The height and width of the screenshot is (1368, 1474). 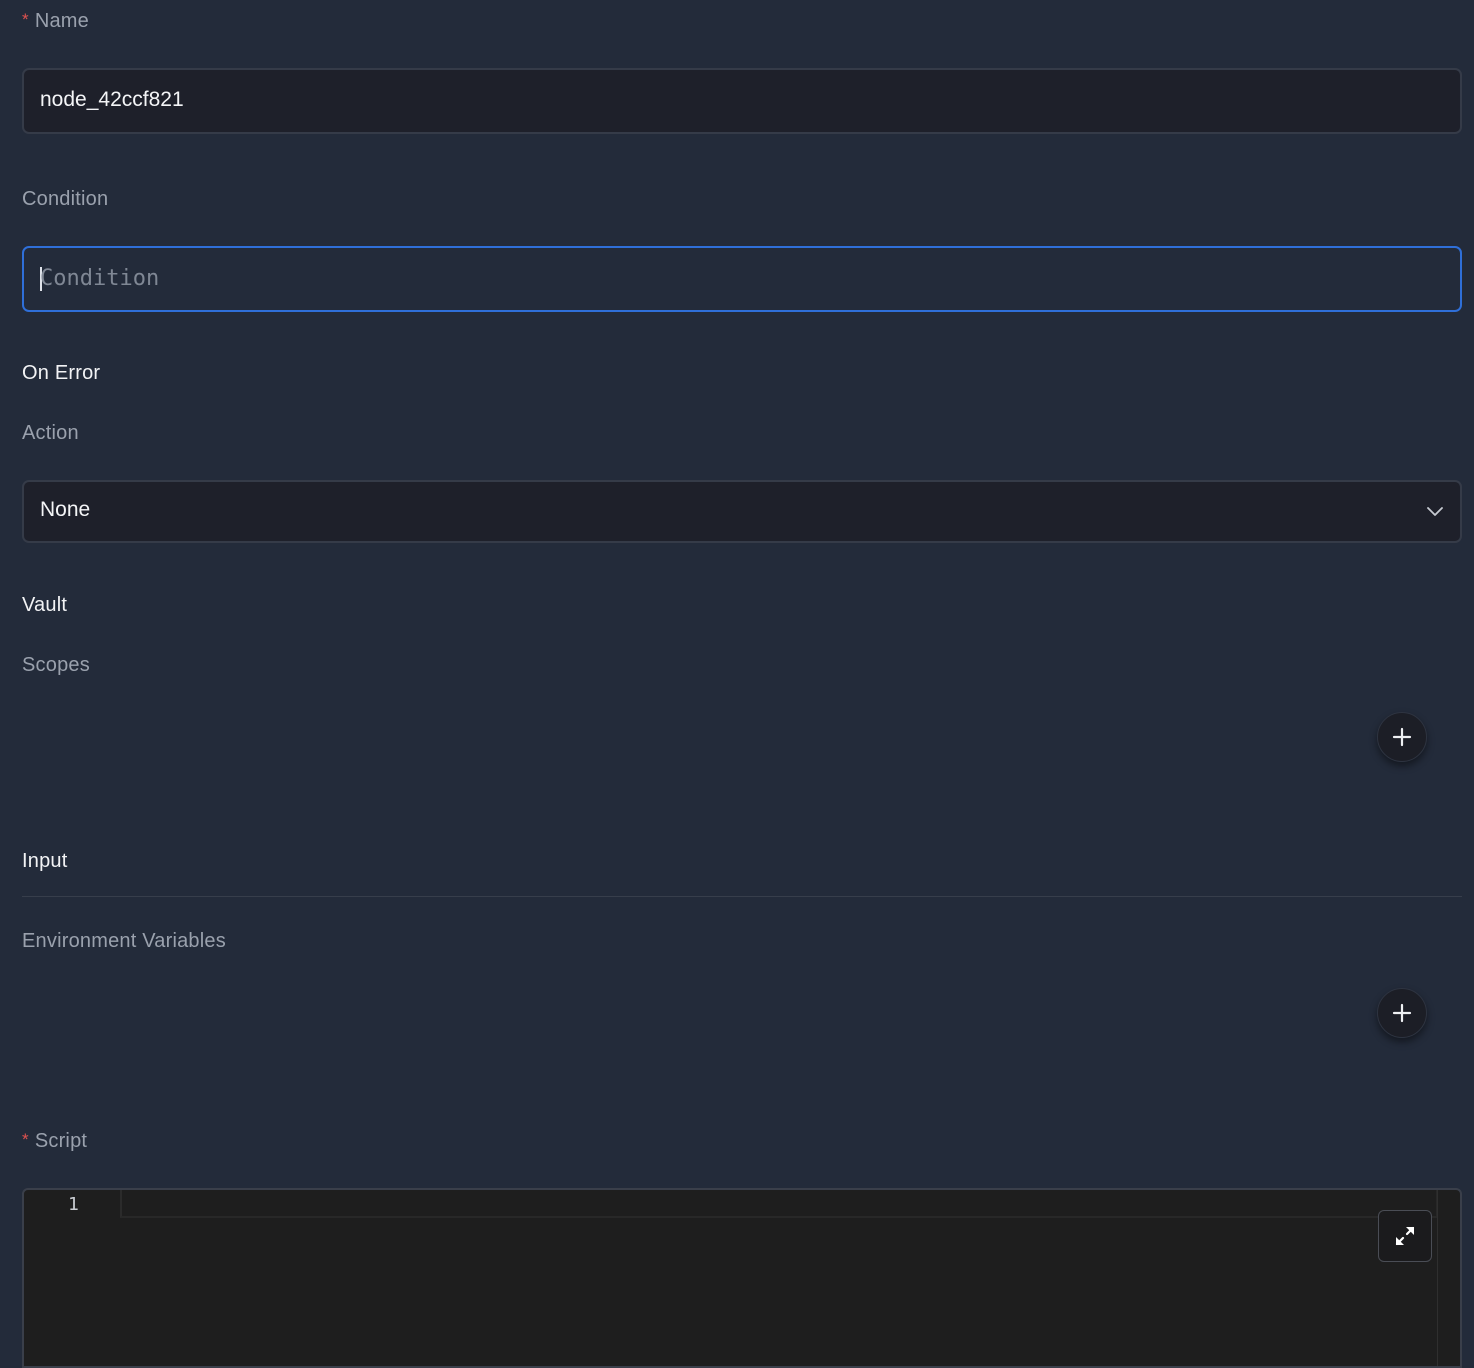 I want to click on expand-editor-button, so click(x=1405, y=1236).